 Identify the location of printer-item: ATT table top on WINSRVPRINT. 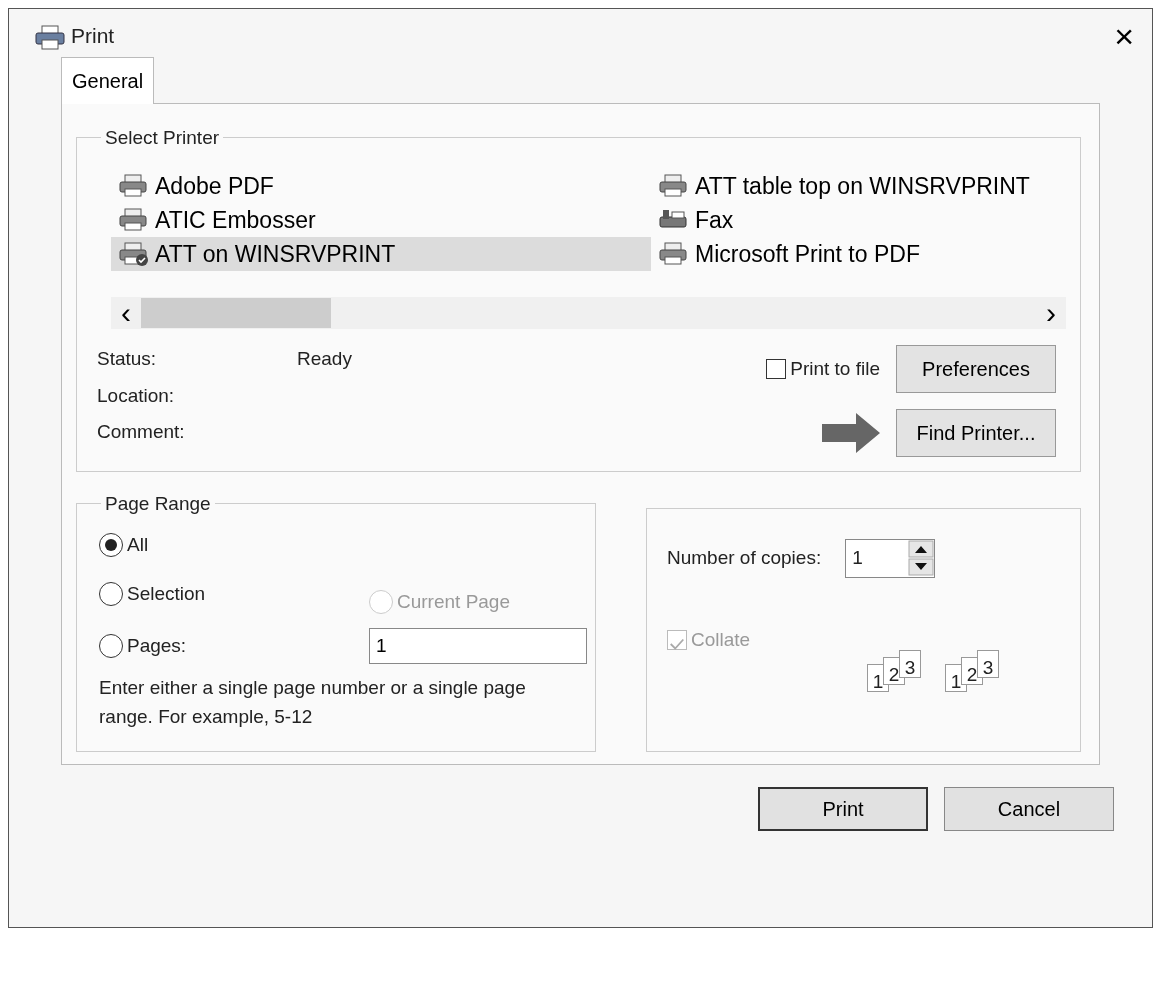
(848, 186).